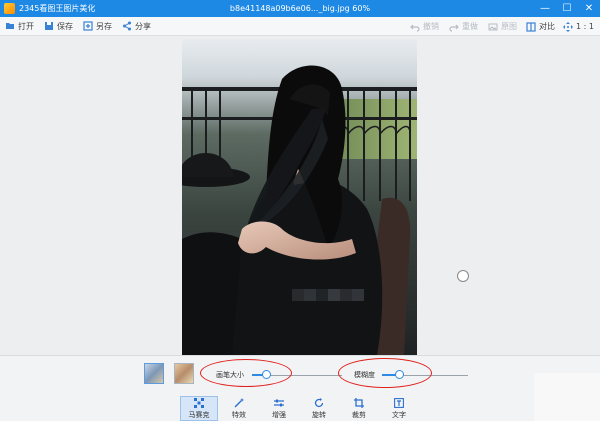 The height and width of the screenshot is (421, 600). I want to click on redo-icon, so click(454, 28).